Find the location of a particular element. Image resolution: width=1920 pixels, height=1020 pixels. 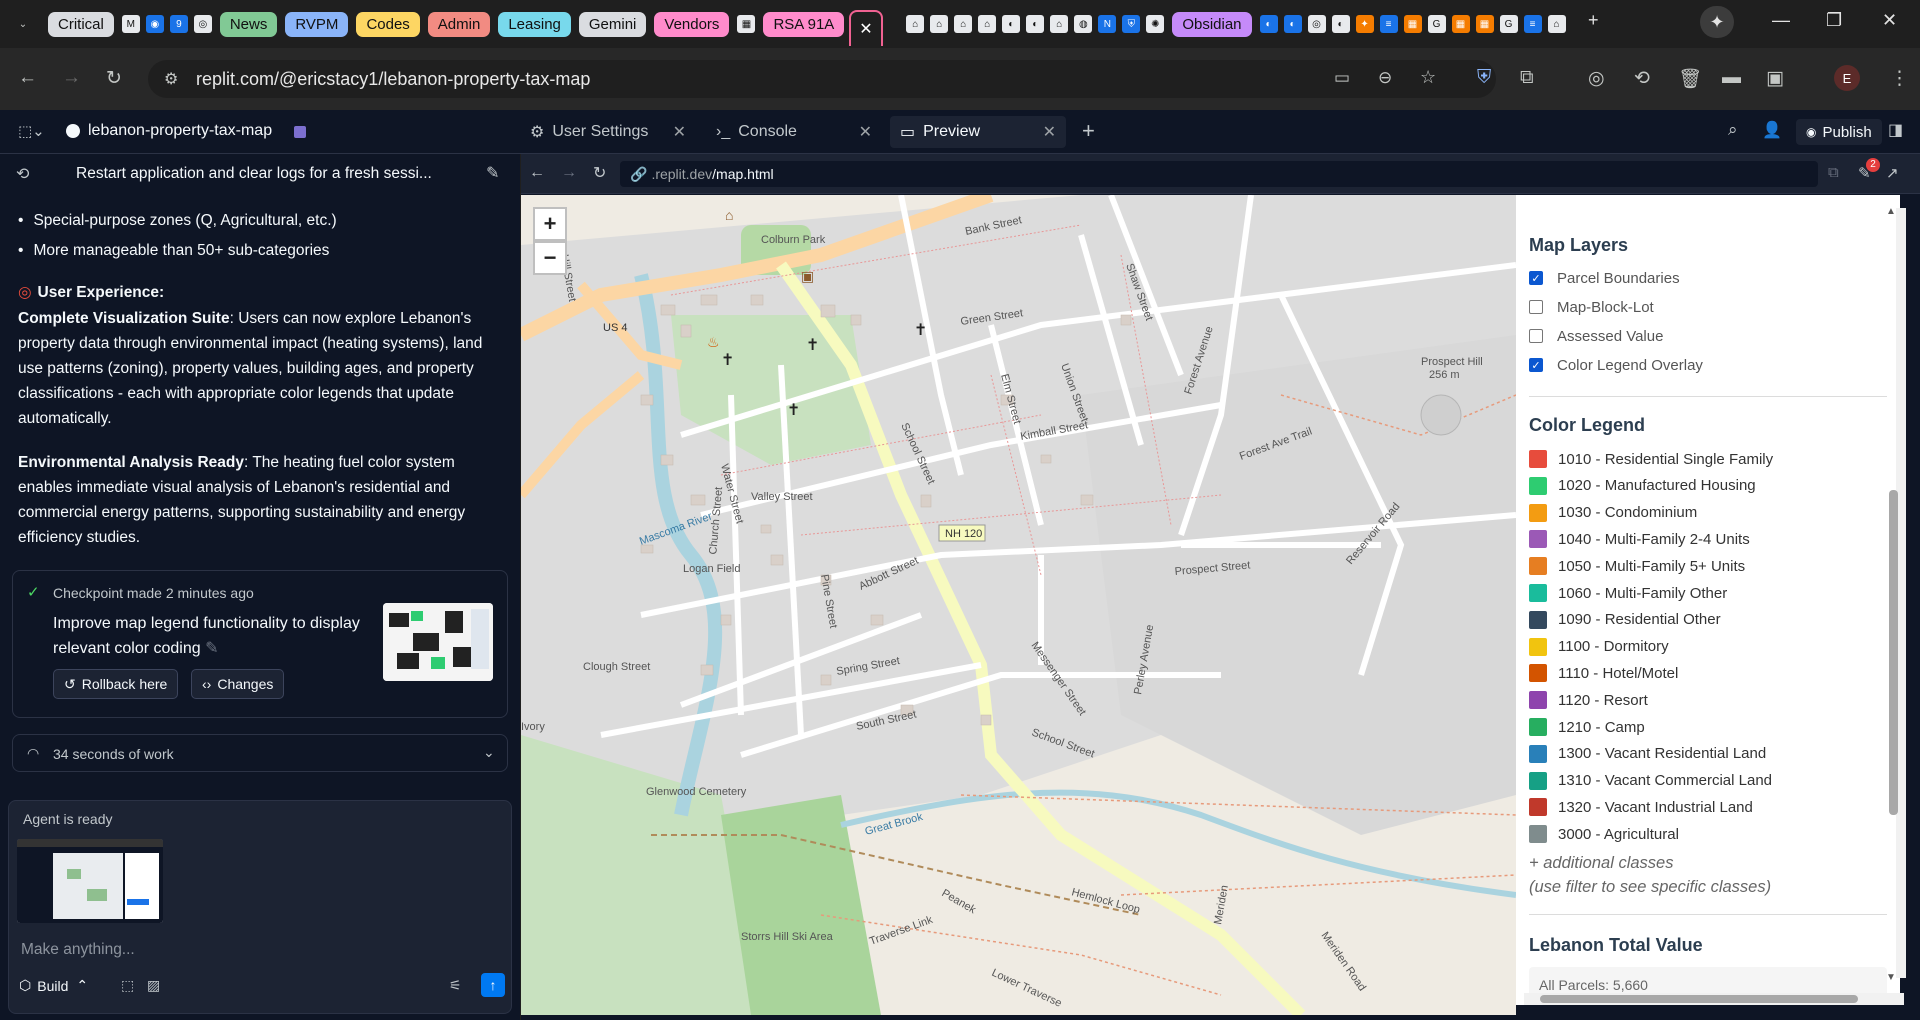

checkpoint-thumbnail is located at coordinates (438, 642).